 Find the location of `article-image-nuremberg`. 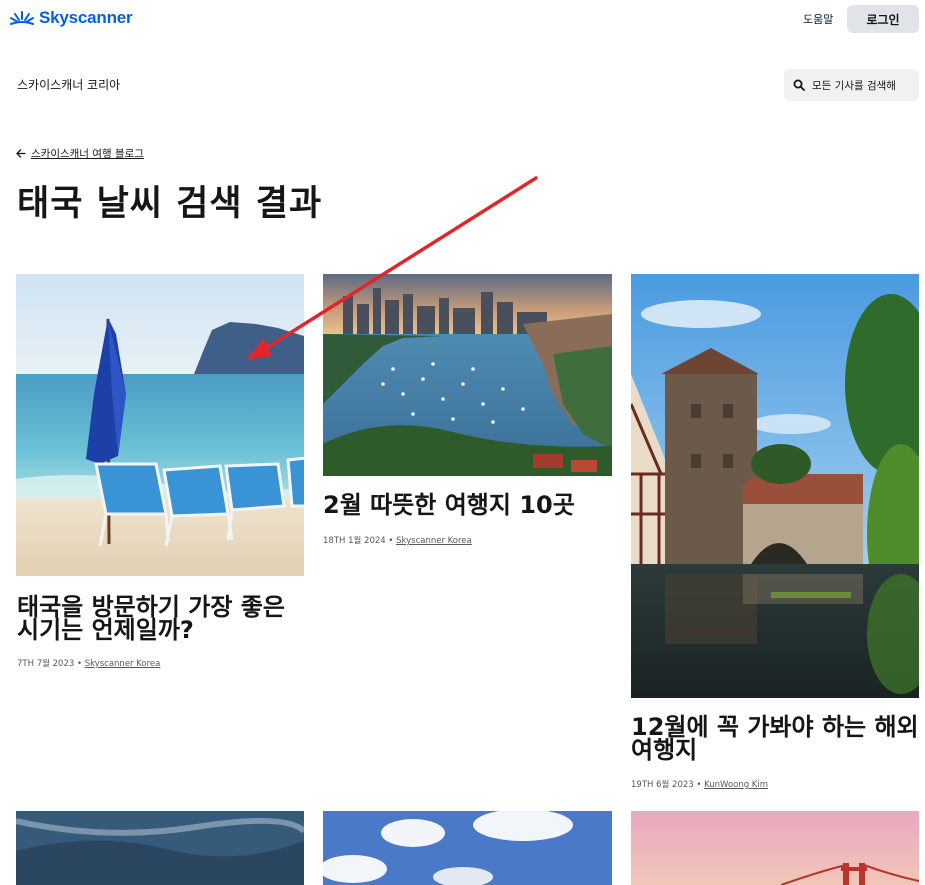

article-image-nuremberg is located at coordinates (775, 486).